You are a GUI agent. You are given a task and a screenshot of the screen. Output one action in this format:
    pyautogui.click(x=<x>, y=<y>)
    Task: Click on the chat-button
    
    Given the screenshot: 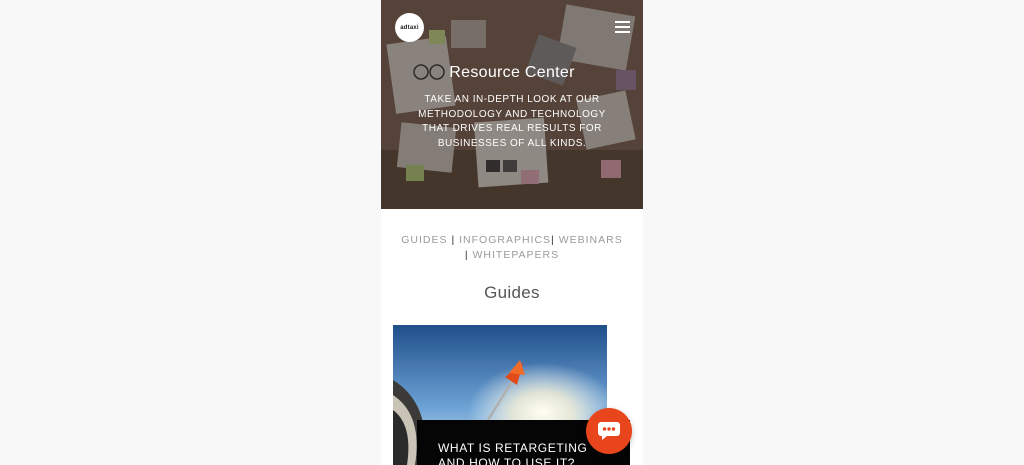 What is the action you would take?
    pyautogui.click(x=609, y=431)
    